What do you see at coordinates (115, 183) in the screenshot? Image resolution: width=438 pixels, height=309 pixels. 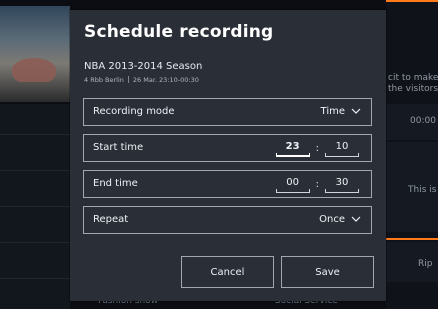 I see `end-time-label: End time` at bounding box center [115, 183].